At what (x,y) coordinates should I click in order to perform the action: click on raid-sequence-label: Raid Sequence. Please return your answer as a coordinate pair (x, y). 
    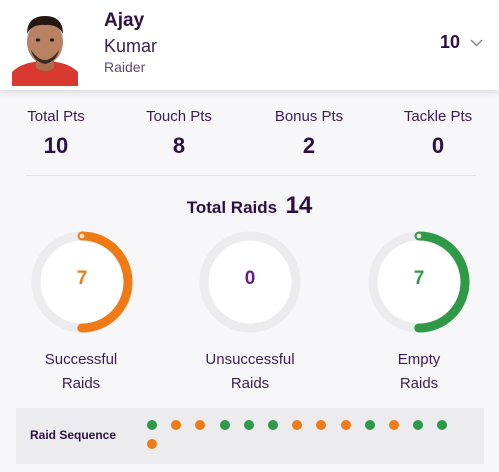
    Looking at the image, I should click on (73, 435).